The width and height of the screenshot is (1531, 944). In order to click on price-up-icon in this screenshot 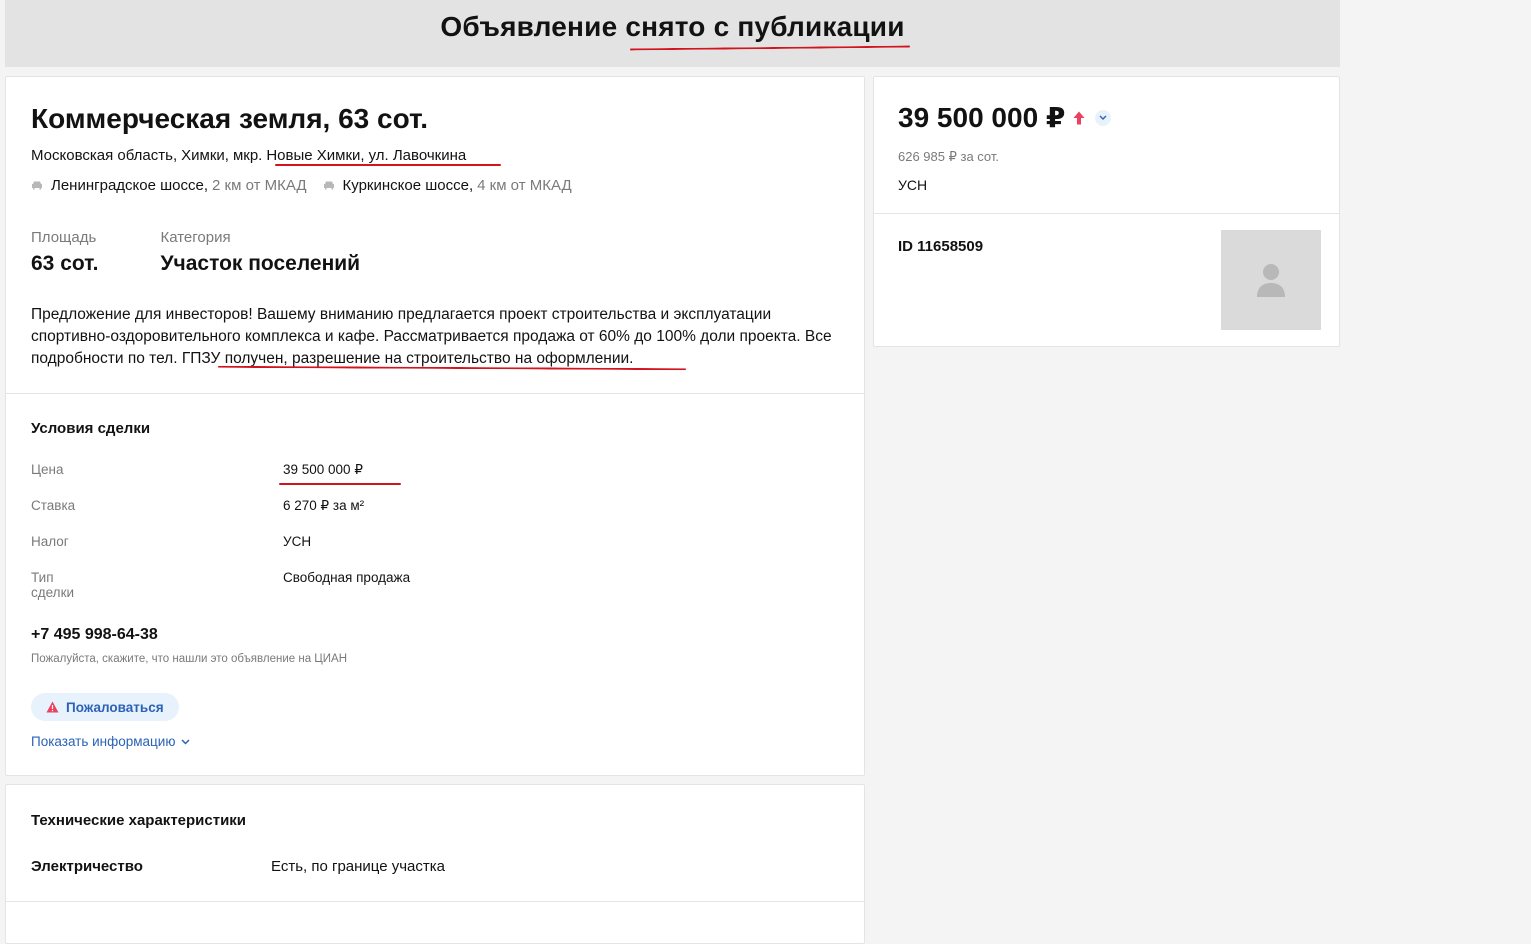, I will do `click(1079, 118)`.